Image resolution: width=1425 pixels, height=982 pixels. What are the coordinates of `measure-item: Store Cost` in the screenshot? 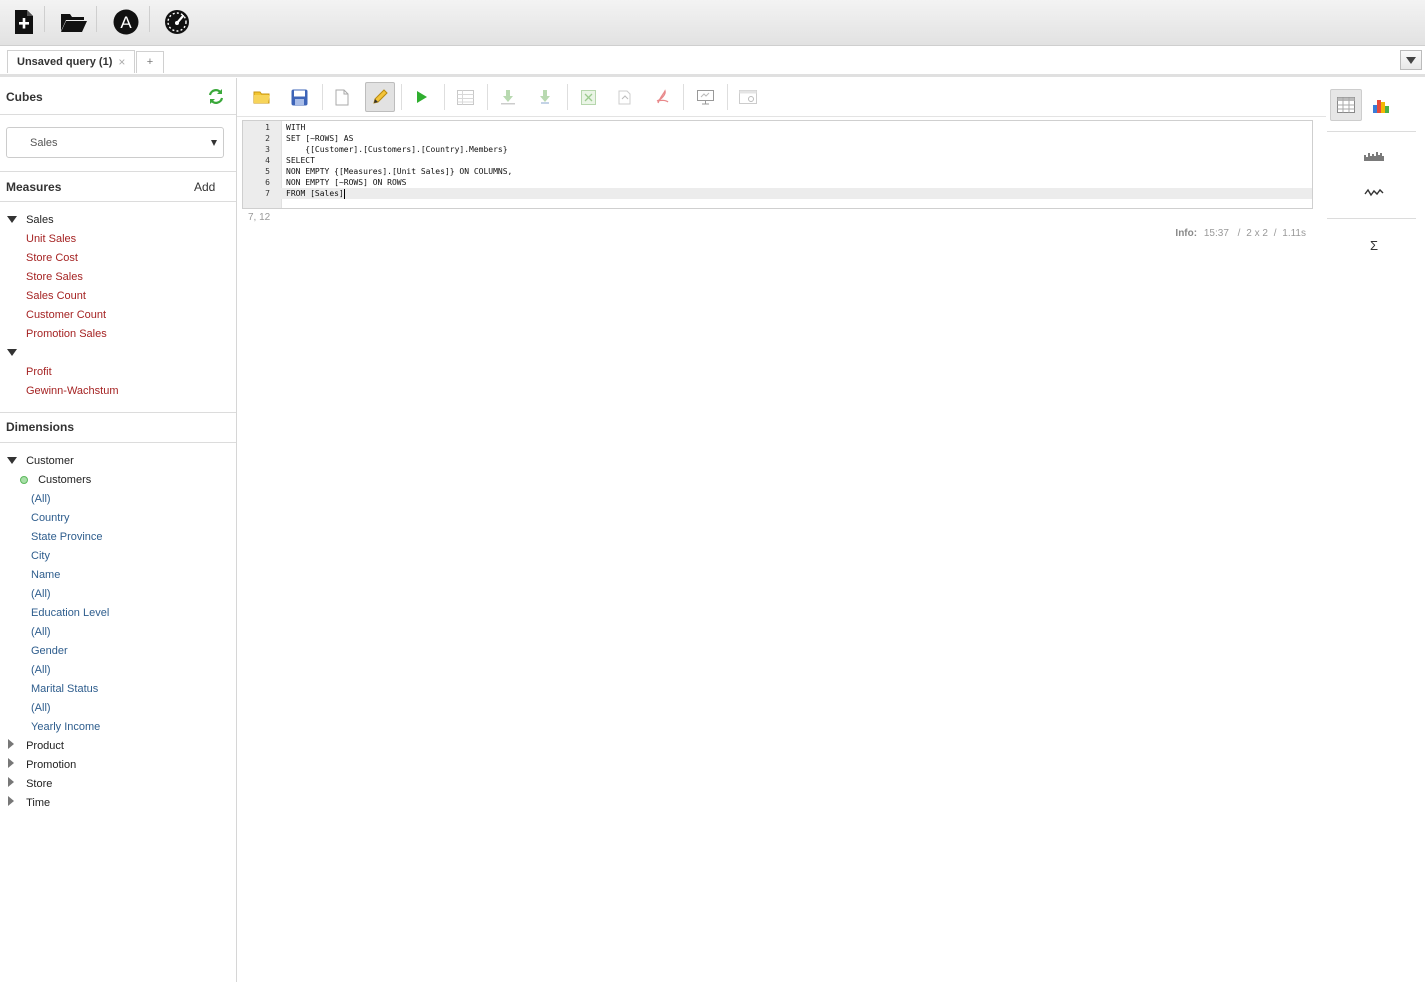 It's located at (52, 258).